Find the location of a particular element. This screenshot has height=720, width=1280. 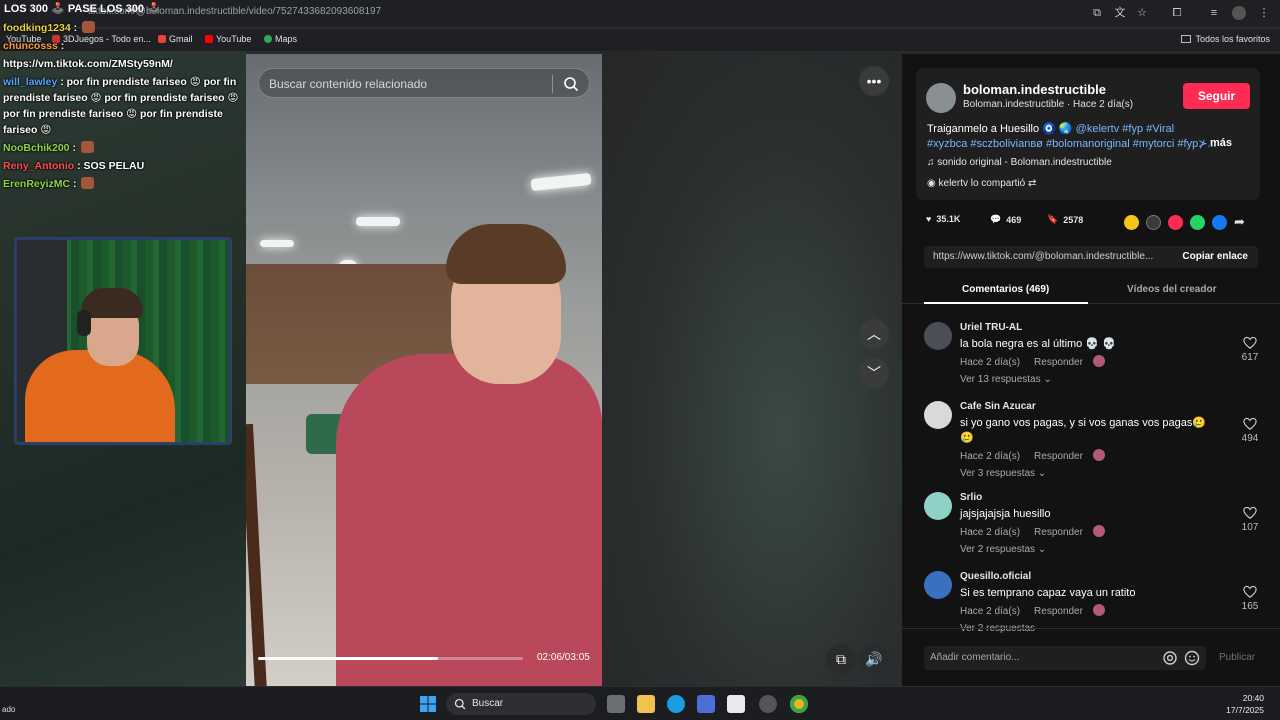

pip-button: ⧉ is located at coordinates (841, 659).